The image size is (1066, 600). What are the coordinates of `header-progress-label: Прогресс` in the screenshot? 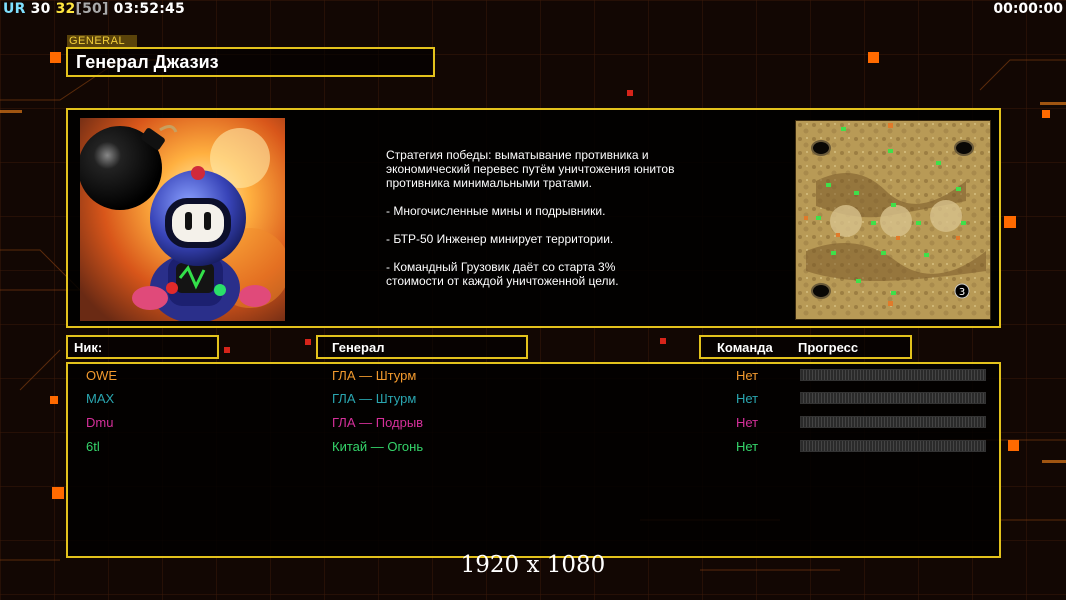 It's located at (828, 347).